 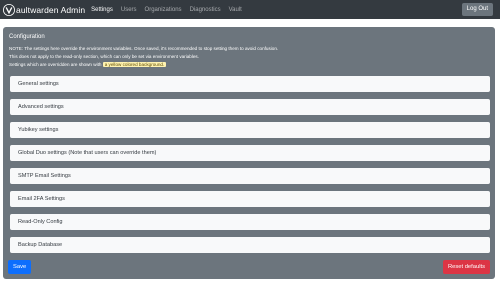 I want to click on save-button: Save, so click(x=20, y=267).